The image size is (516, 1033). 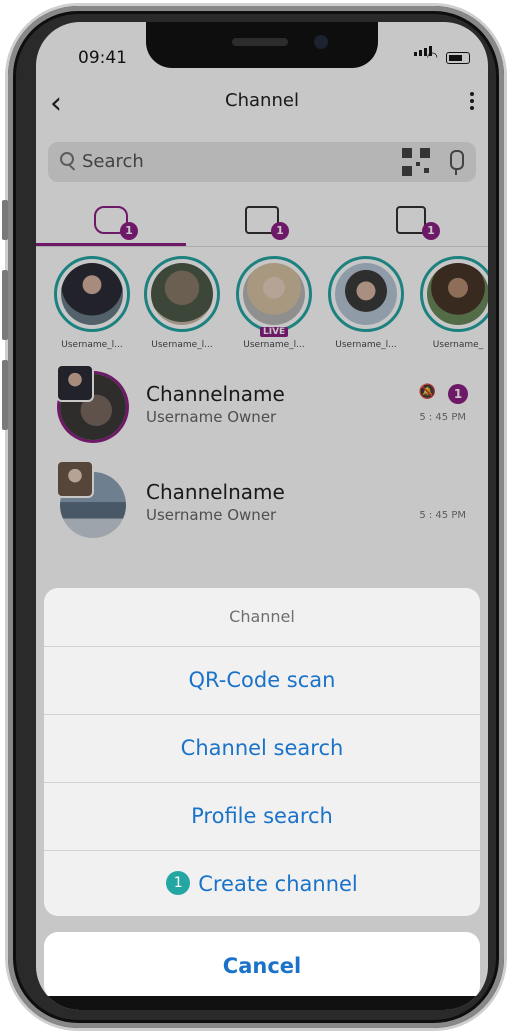 What do you see at coordinates (262, 617) in the screenshot?
I see `action-sheet-title: Channel` at bounding box center [262, 617].